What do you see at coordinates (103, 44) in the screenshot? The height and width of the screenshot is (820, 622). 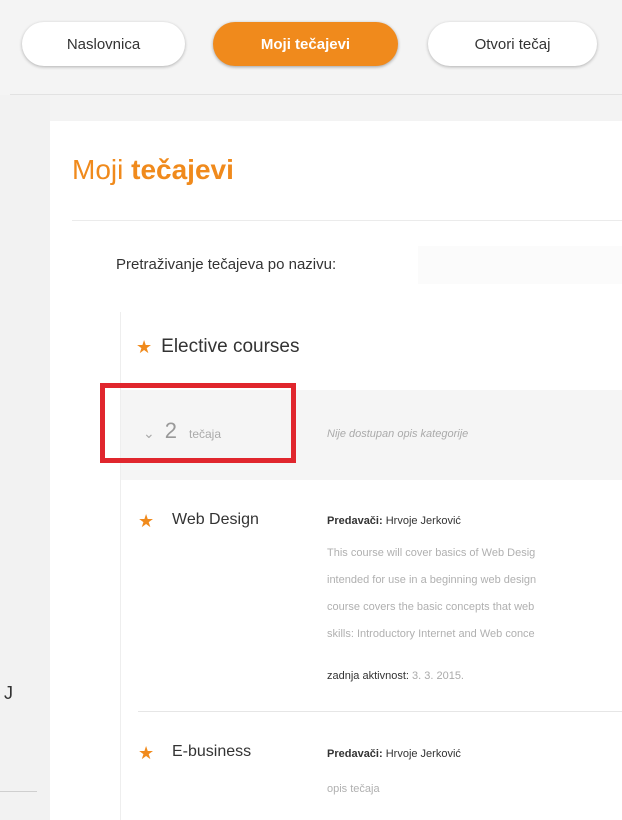 I see `tab-naslovnica: Naslovnica` at bounding box center [103, 44].